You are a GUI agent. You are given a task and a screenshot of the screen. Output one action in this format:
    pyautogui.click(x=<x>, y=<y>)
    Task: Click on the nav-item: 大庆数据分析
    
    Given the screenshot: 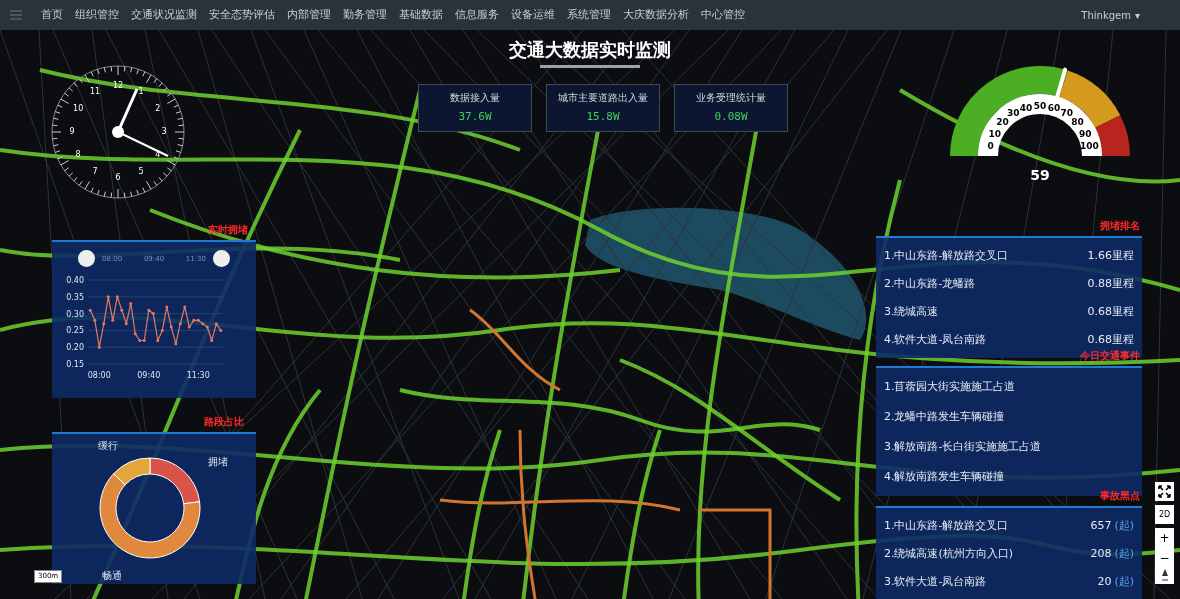 What is the action you would take?
    pyautogui.click(x=656, y=15)
    